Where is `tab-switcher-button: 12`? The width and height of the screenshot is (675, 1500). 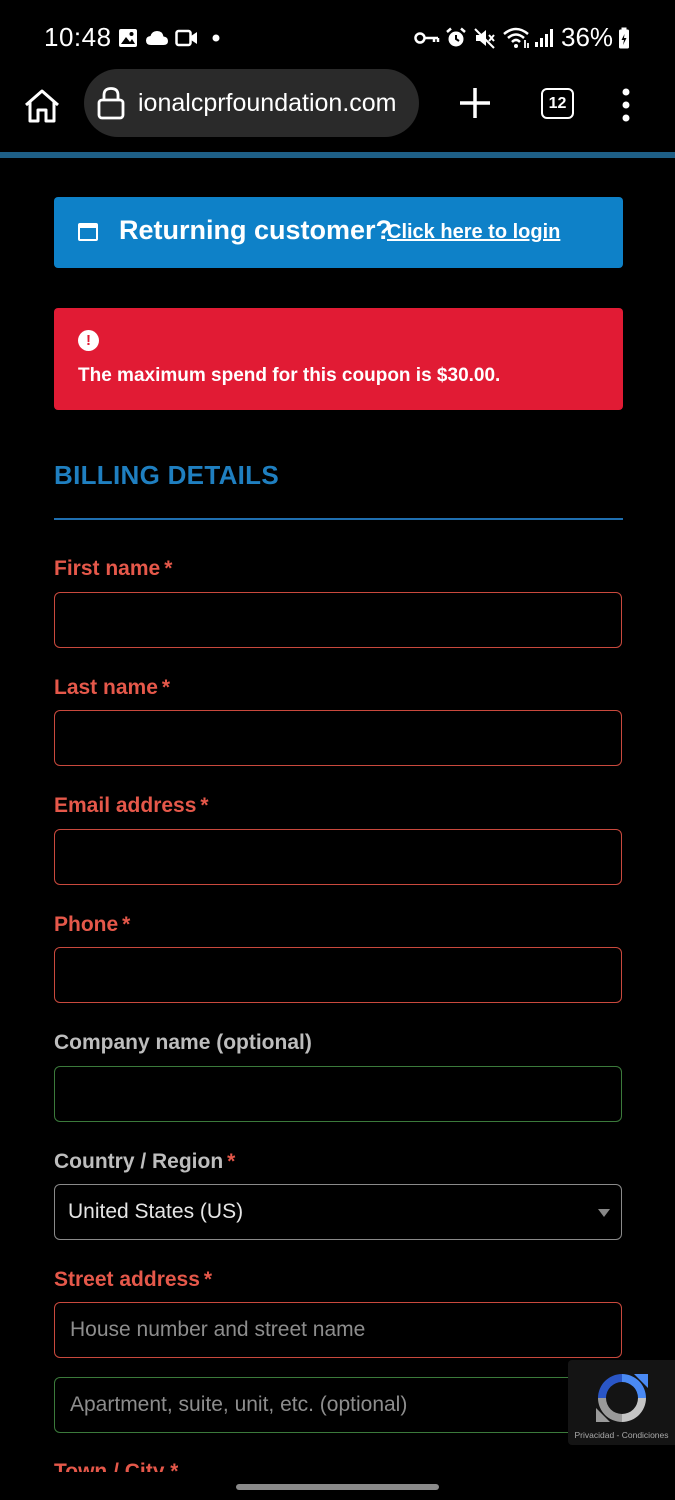 tab-switcher-button: 12 is located at coordinates (557, 103).